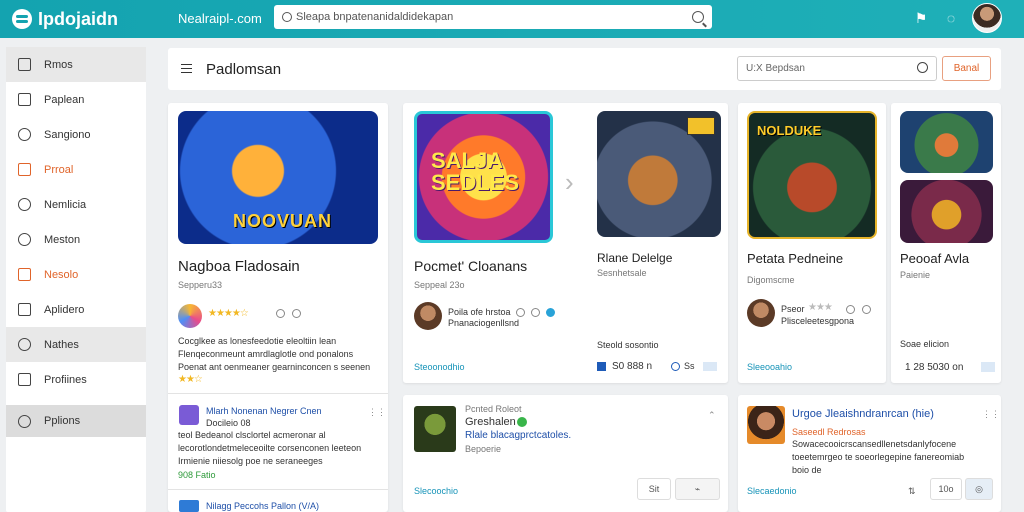 The image size is (1024, 512). Describe the element at coordinates (654, 489) in the screenshot. I see `secondary-button: Sit` at that location.